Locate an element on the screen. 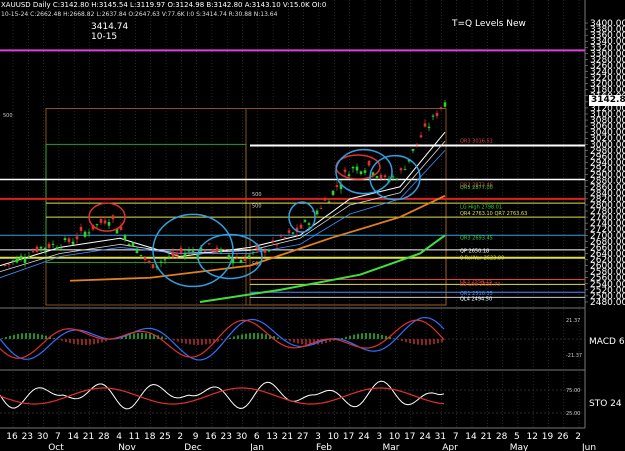 This screenshot has height=451, width=625. sto-tick-label: 25.00 is located at coordinates (573, 414).